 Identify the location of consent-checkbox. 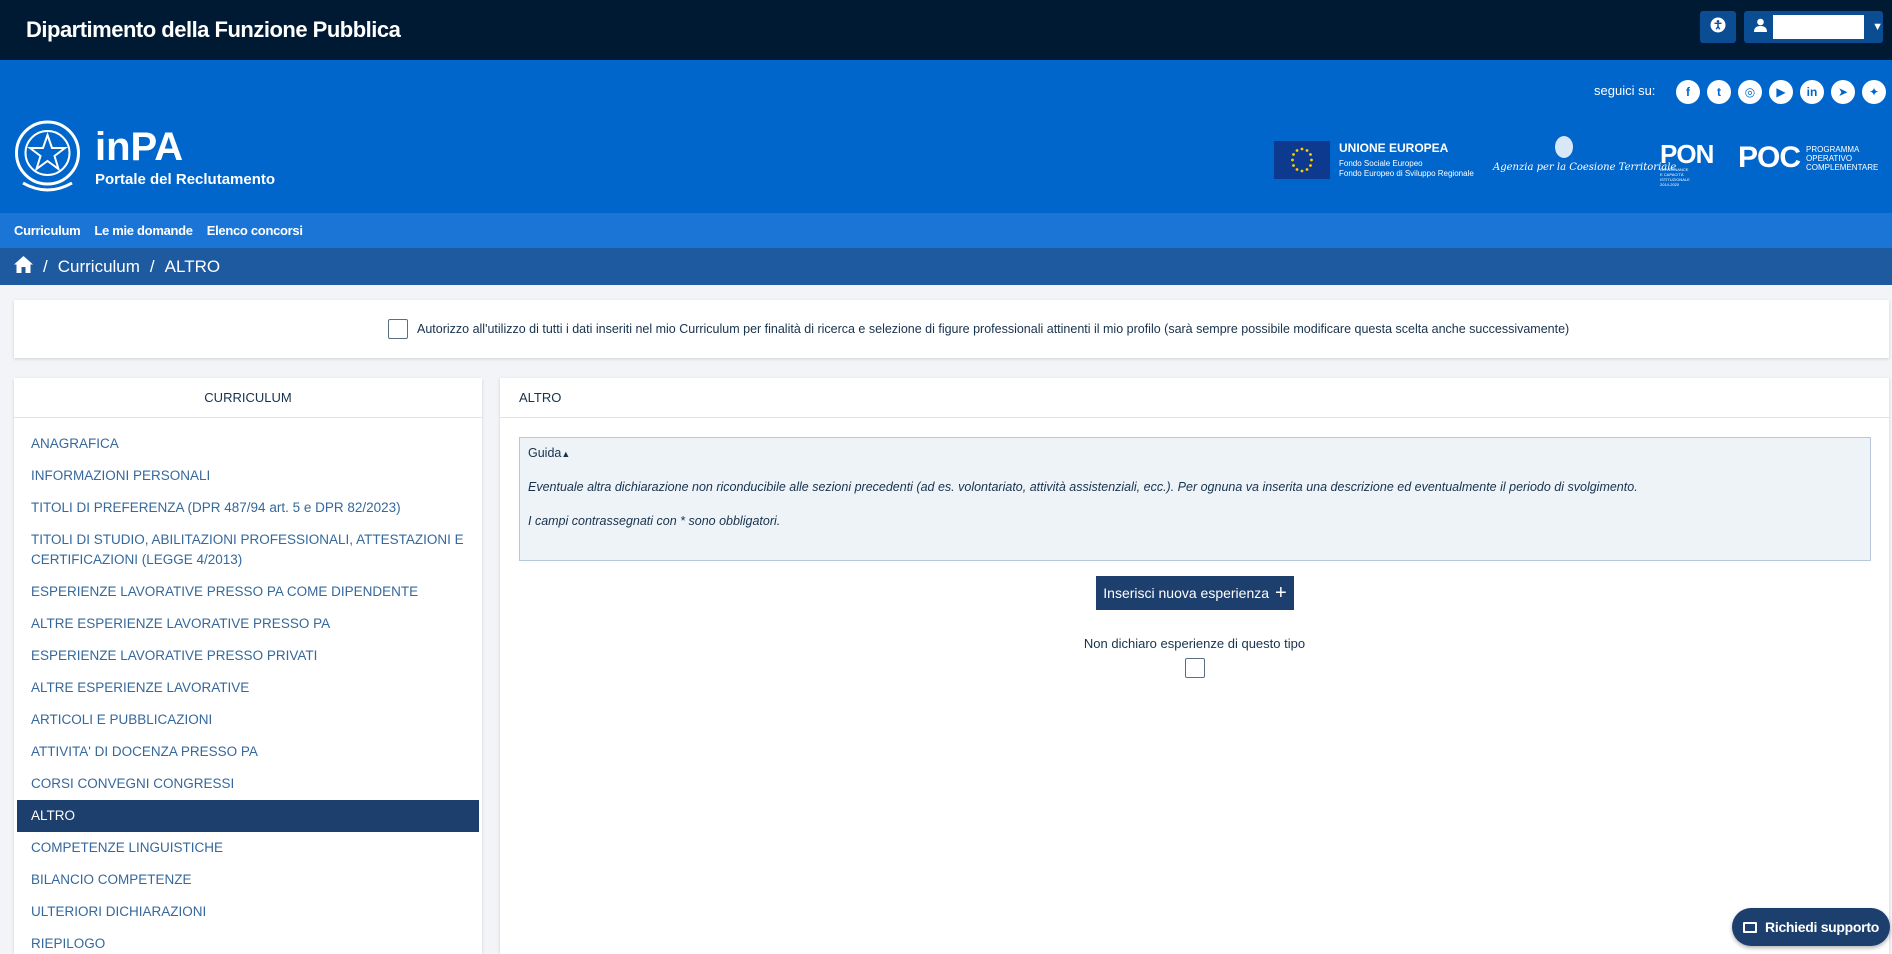
(398, 329).